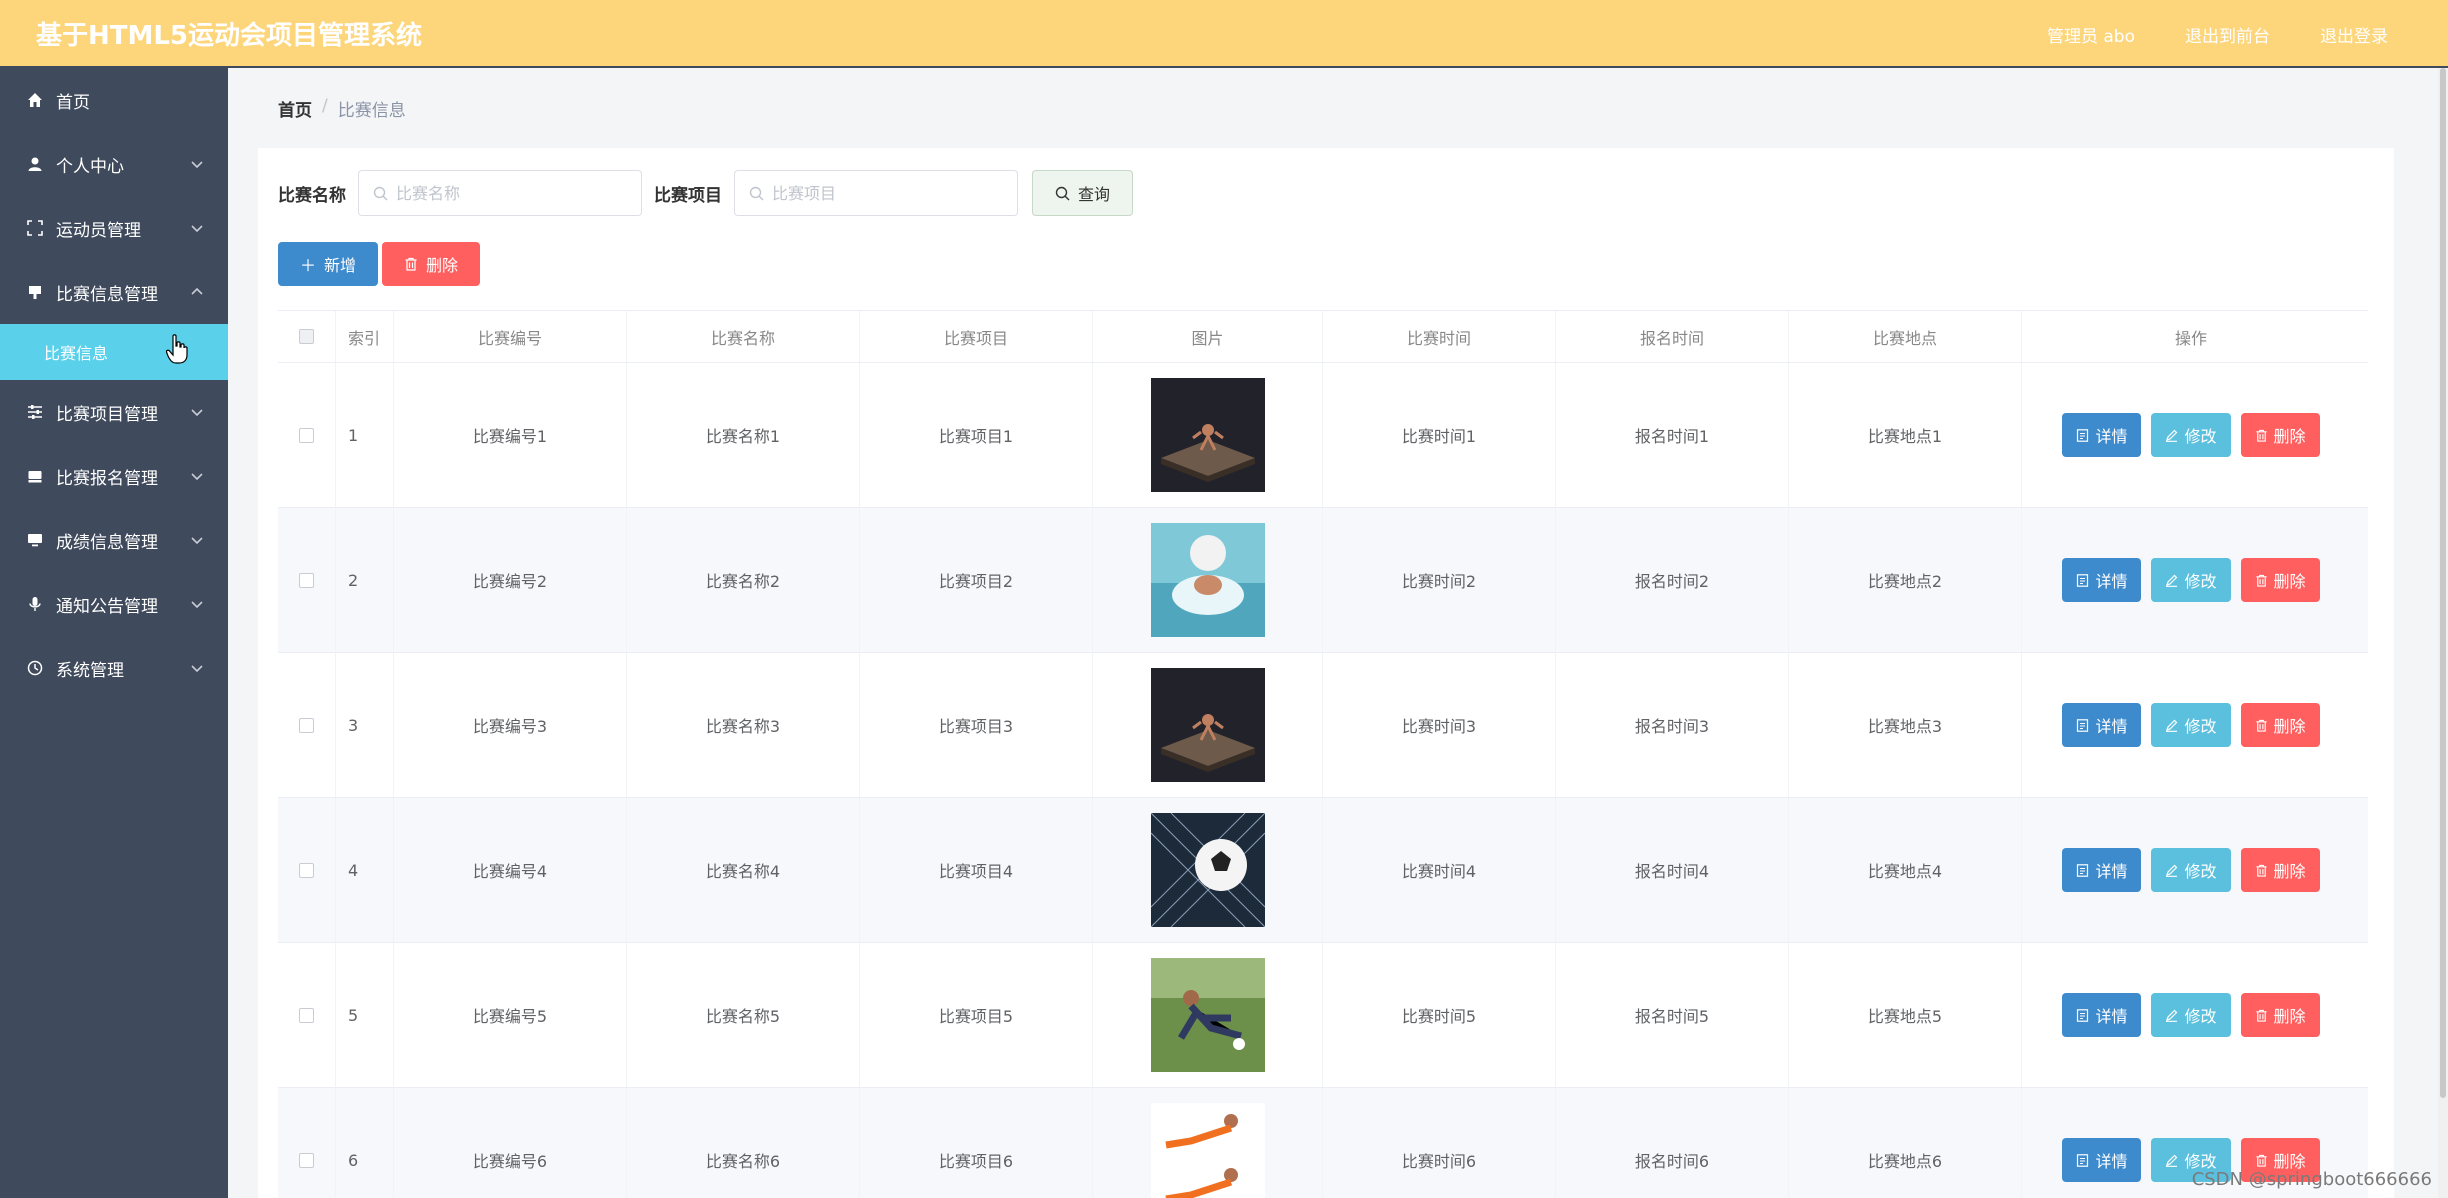  What do you see at coordinates (976, 1143) in the screenshot?
I see `cell-match-project: 比赛项目6` at bounding box center [976, 1143].